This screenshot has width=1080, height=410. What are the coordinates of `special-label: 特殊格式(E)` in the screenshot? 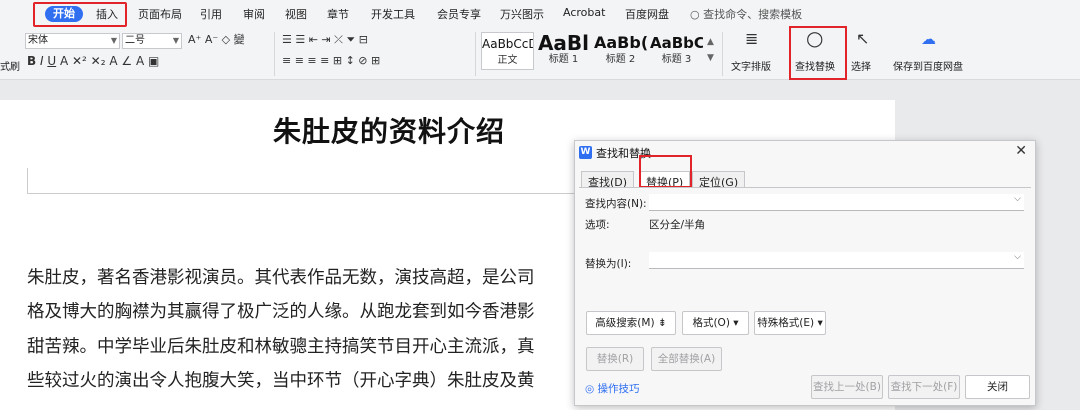 It's located at (786, 323).